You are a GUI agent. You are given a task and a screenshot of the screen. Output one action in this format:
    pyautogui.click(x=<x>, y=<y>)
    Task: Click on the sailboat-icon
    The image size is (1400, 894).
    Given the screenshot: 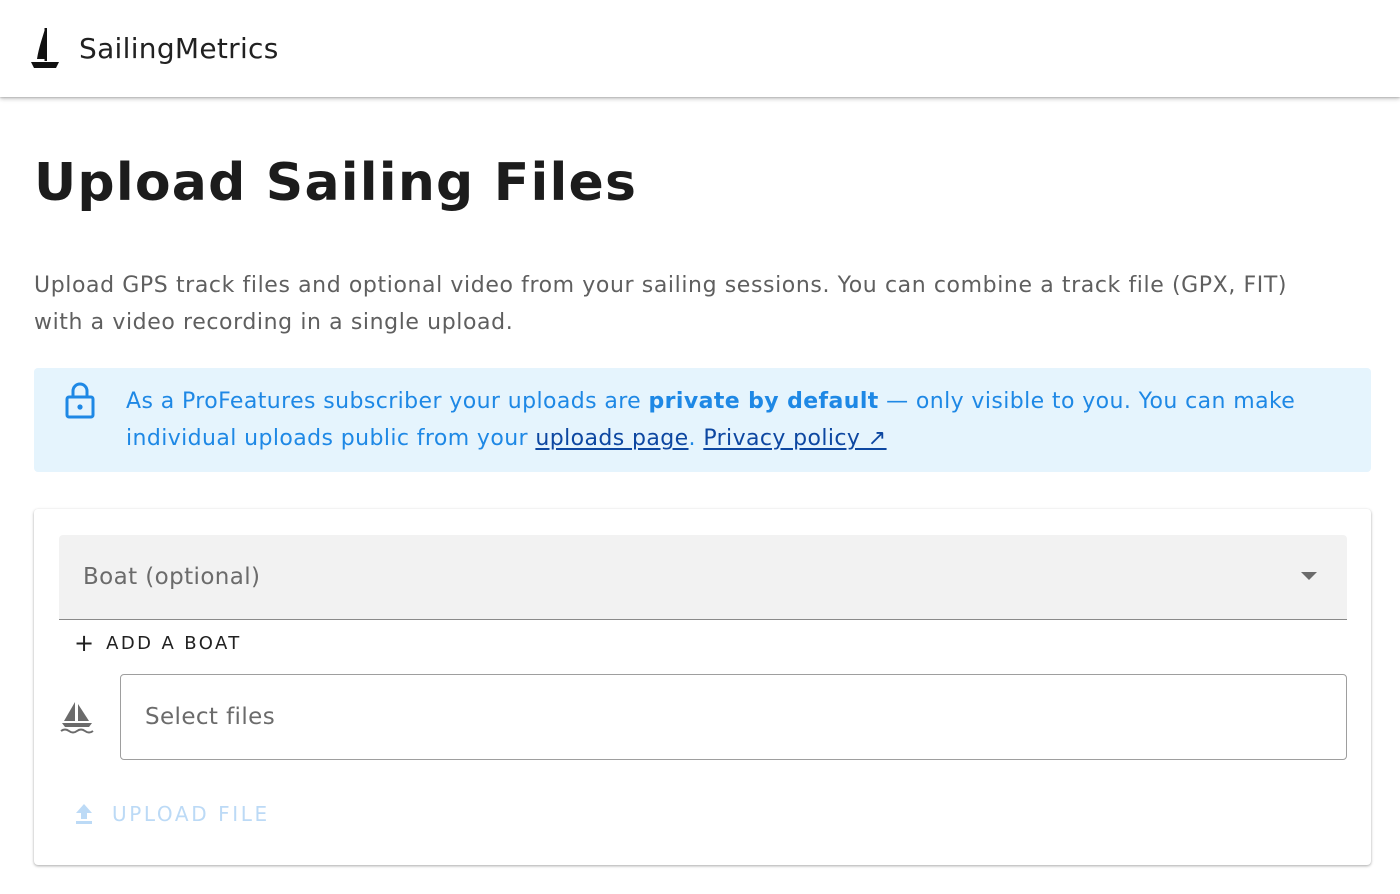 What is the action you would take?
    pyautogui.click(x=77, y=718)
    